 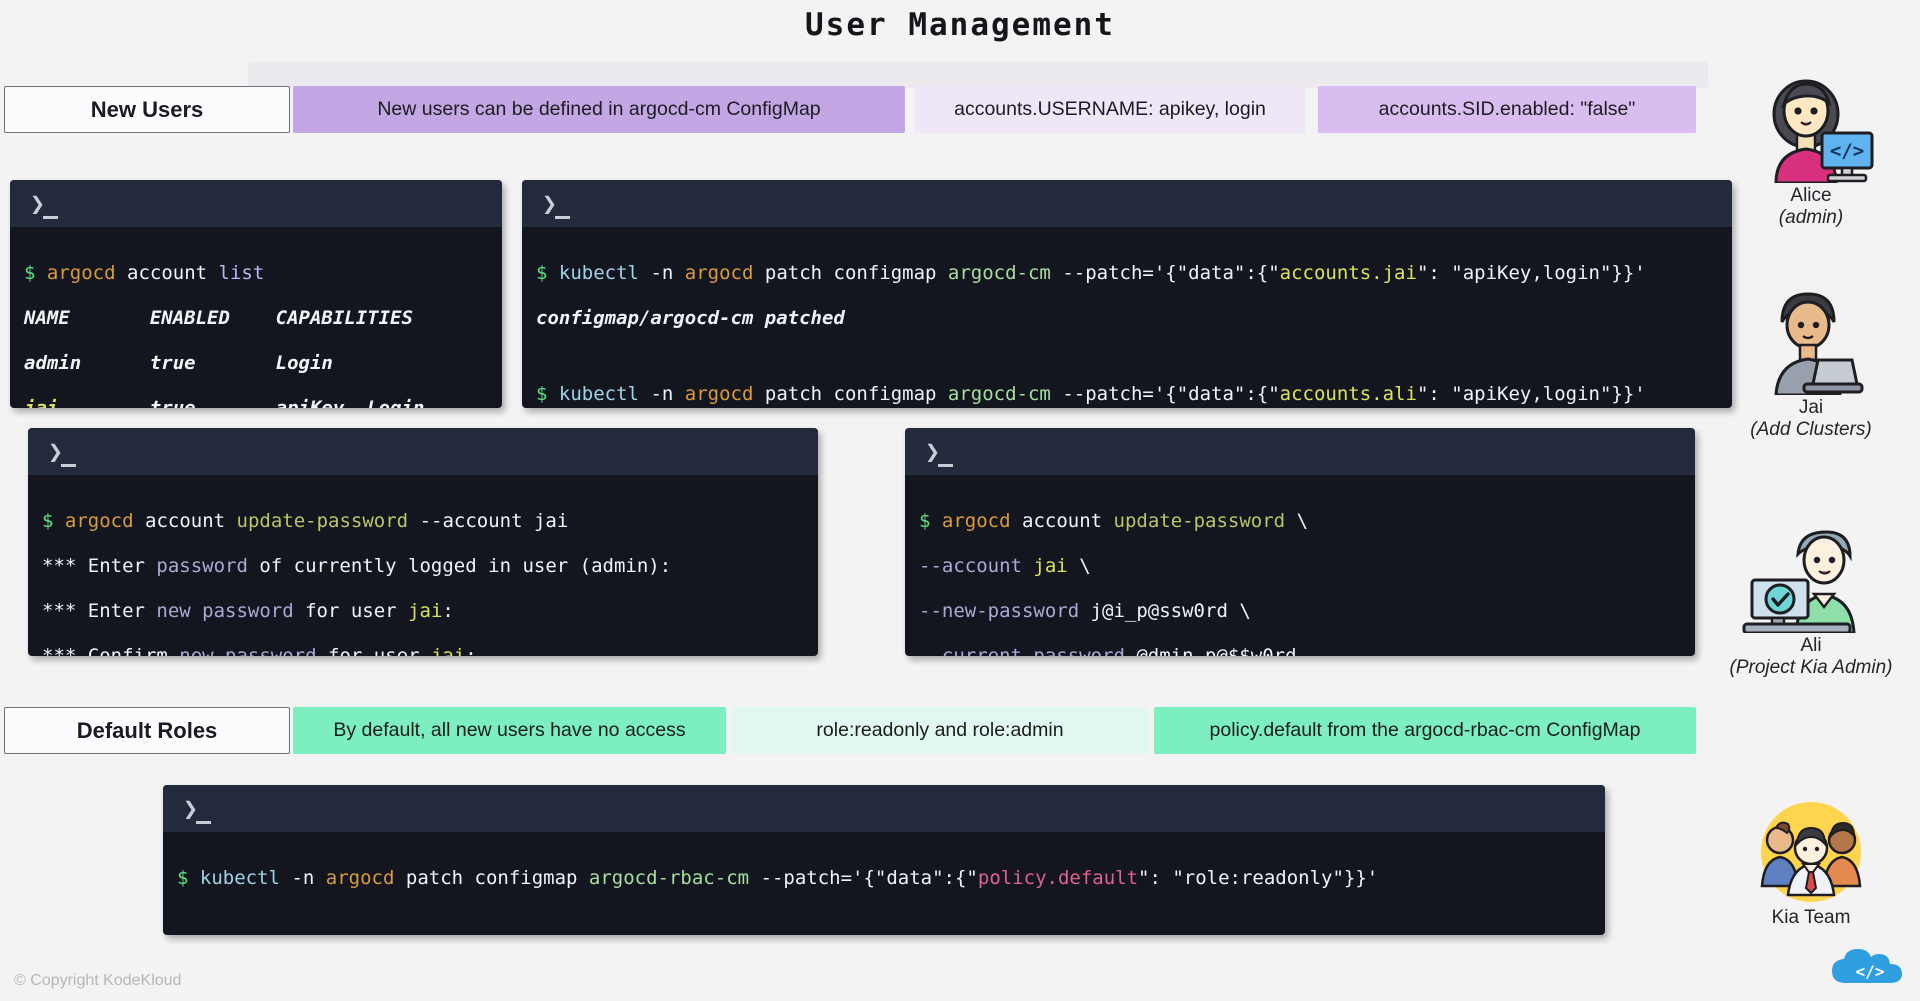 What do you see at coordinates (423, 650) in the screenshot?
I see `terminal-output-line: *** Confirm new password for user jai:` at bounding box center [423, 650].